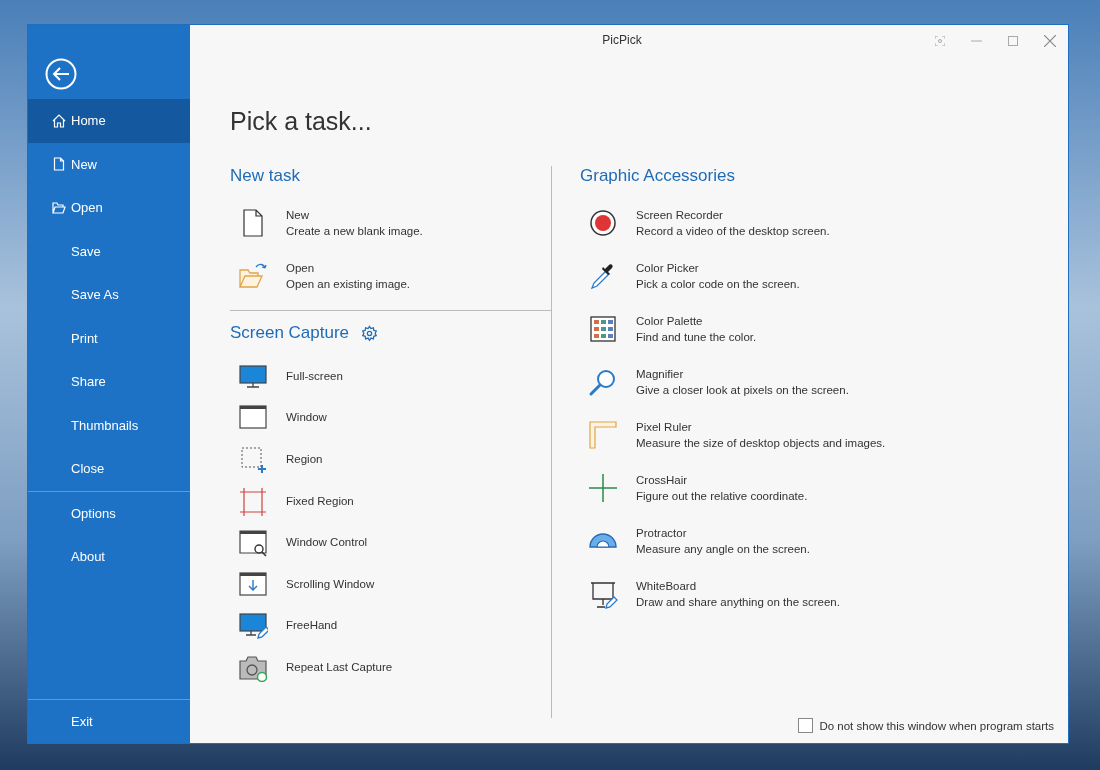  I want to click on section-title: Graphic Accessories, so click(658, 176).